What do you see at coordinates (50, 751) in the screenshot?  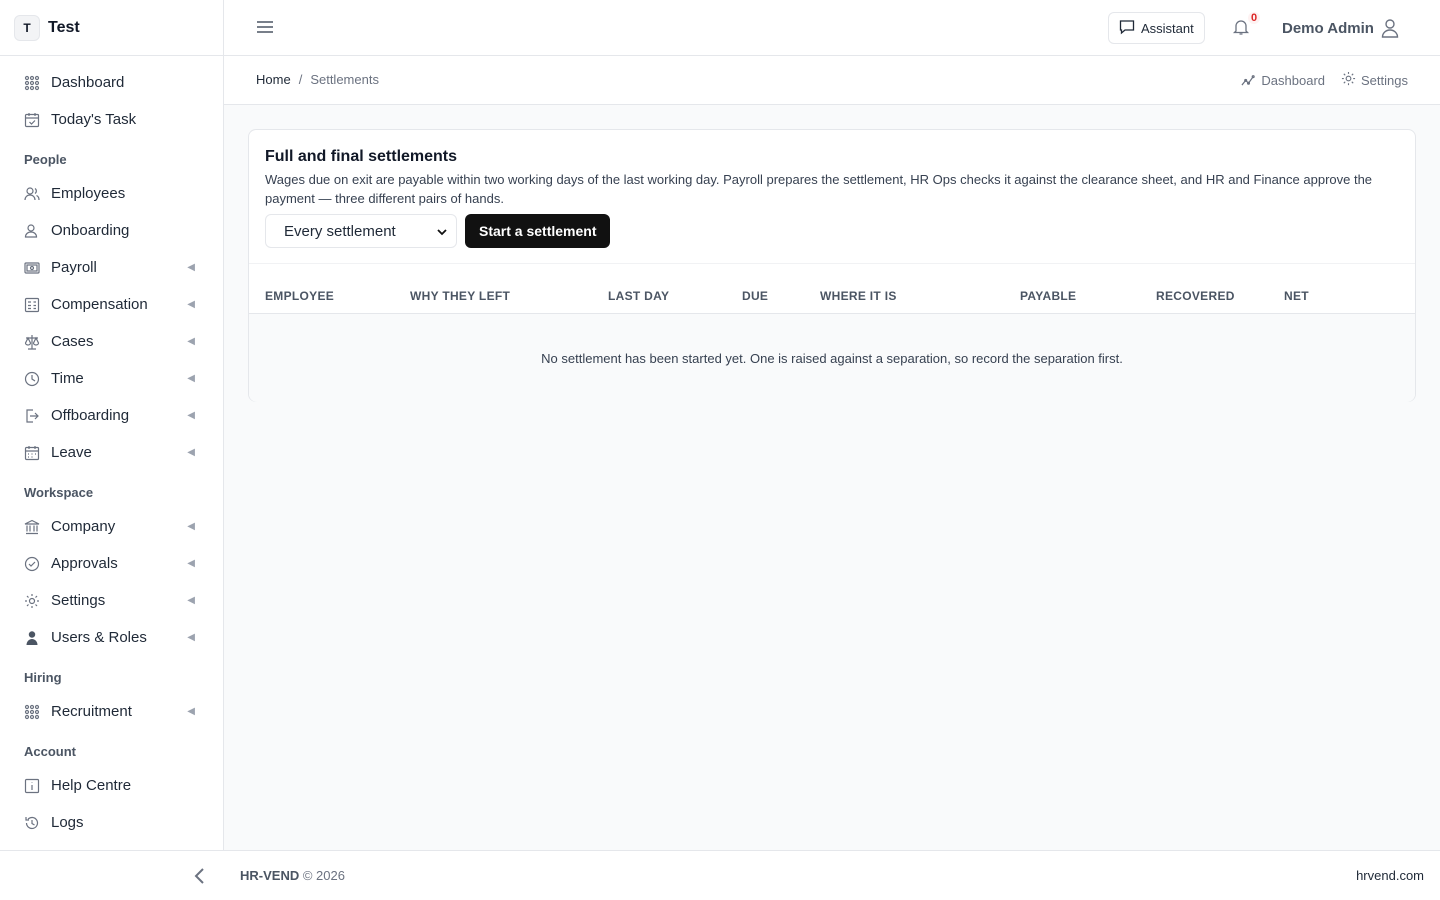 I see `section-title-account: Account` at bounding box center [50, 751].